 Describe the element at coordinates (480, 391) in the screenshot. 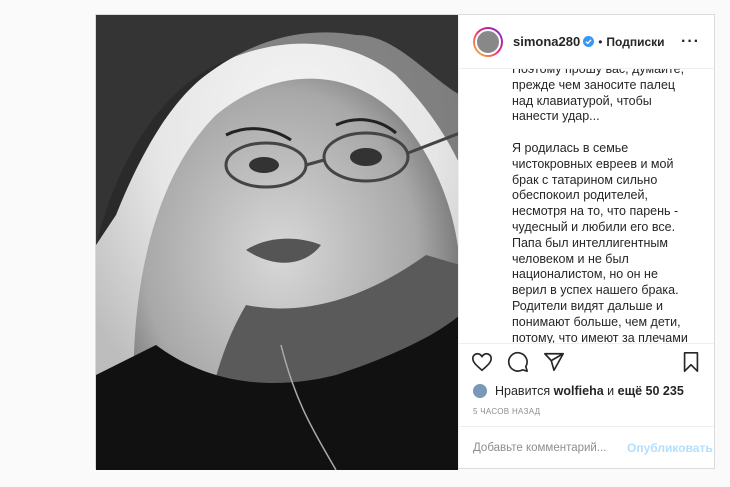

I see `liker-avatar` at that location.